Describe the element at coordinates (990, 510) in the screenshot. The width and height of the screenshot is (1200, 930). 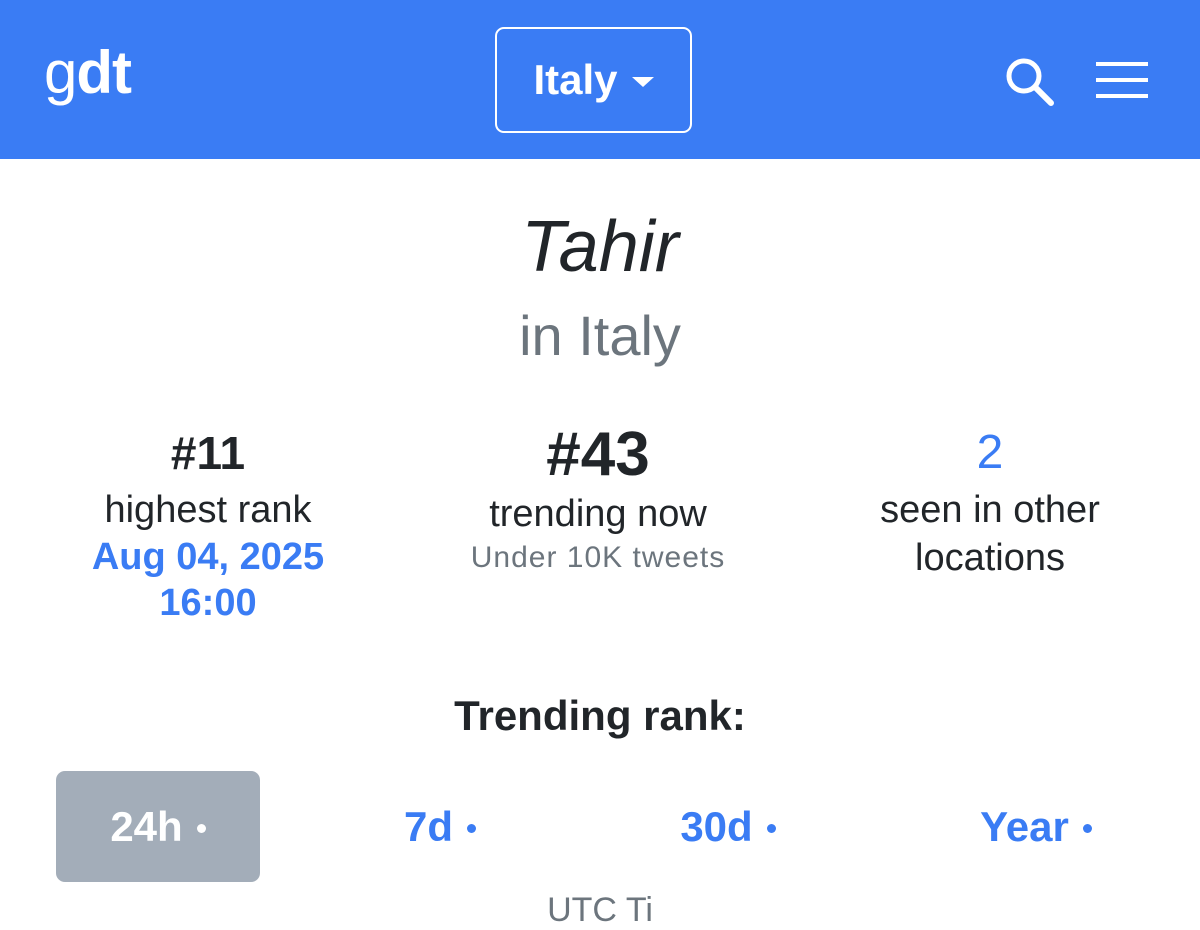
I see `other-locations-label-1: seen in other` at that location.